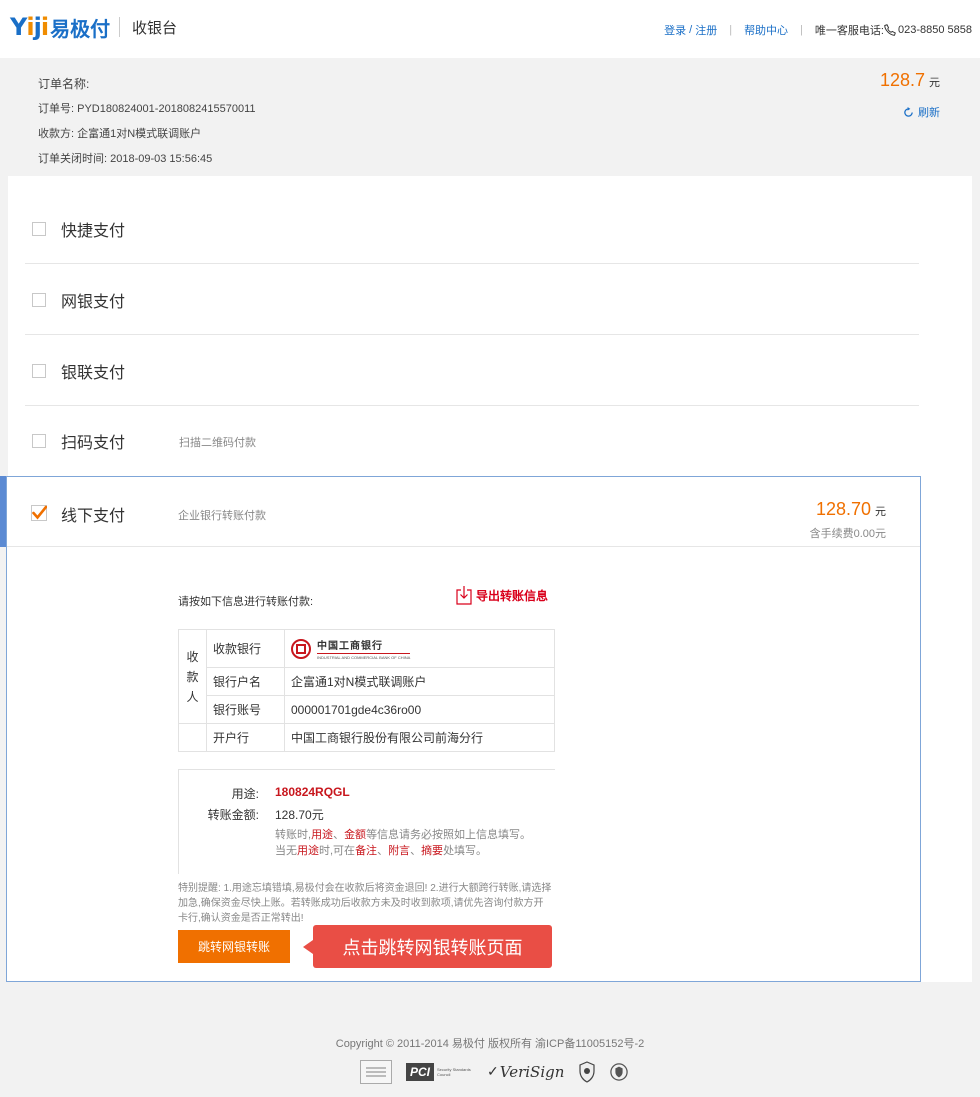 The image size is (980, 1097). What do you see at coordinates (420, 1072) in the screenshot?
I see `pci-logo: PCI` at bounding box center [420, 1072].